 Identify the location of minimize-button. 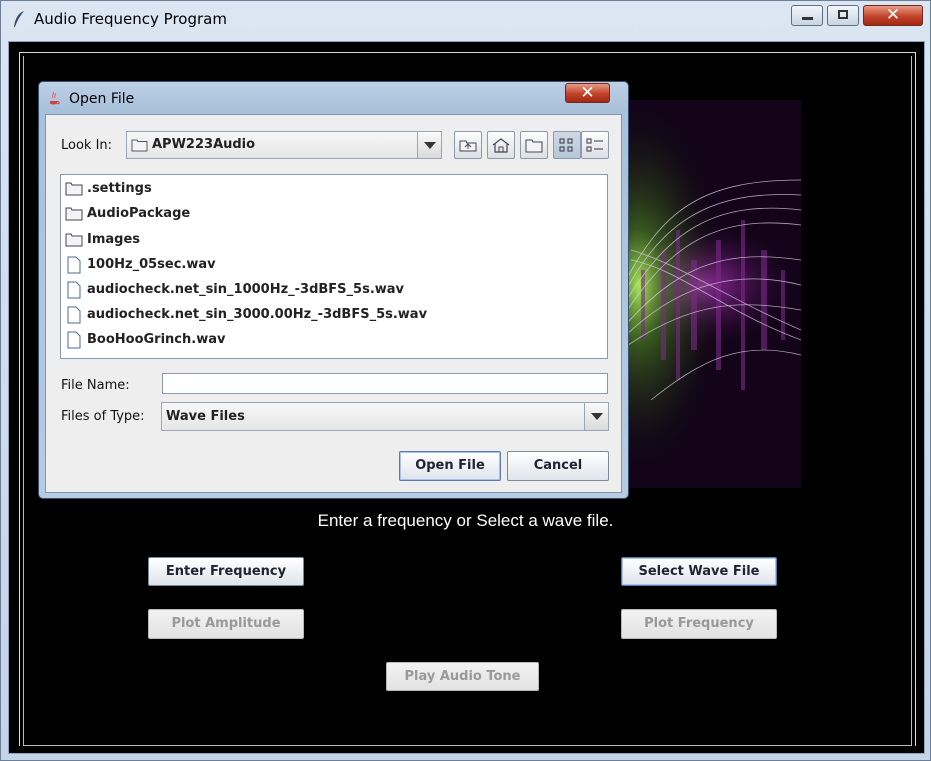
(807, 15).